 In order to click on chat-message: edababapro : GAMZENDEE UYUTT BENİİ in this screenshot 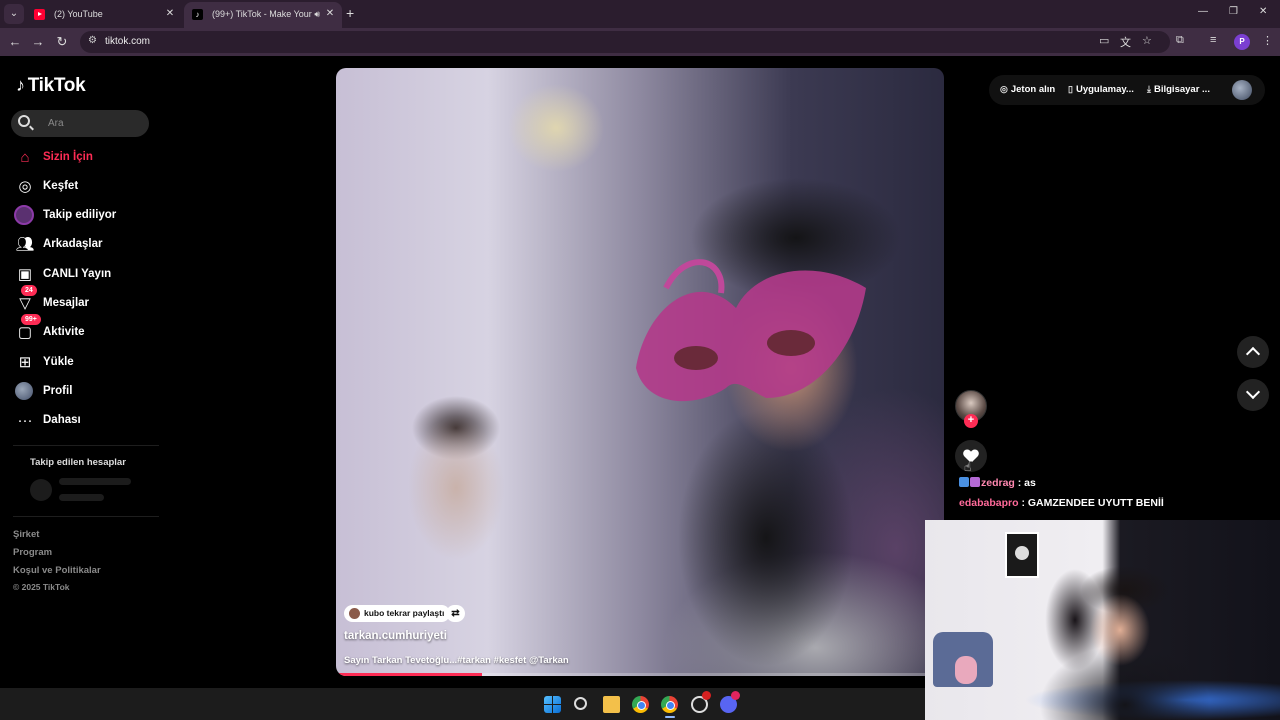, I will do `click(1061, 503)`.